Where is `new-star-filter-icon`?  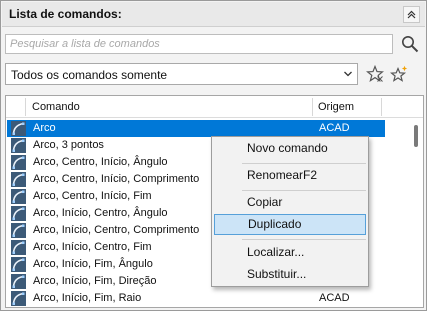
new-star-filter-icon is located at coordinates (399, 73).